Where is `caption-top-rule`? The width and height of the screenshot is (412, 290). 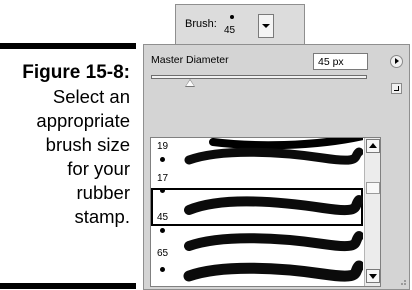
caption-top-rule is located at coordinates (68, 46).